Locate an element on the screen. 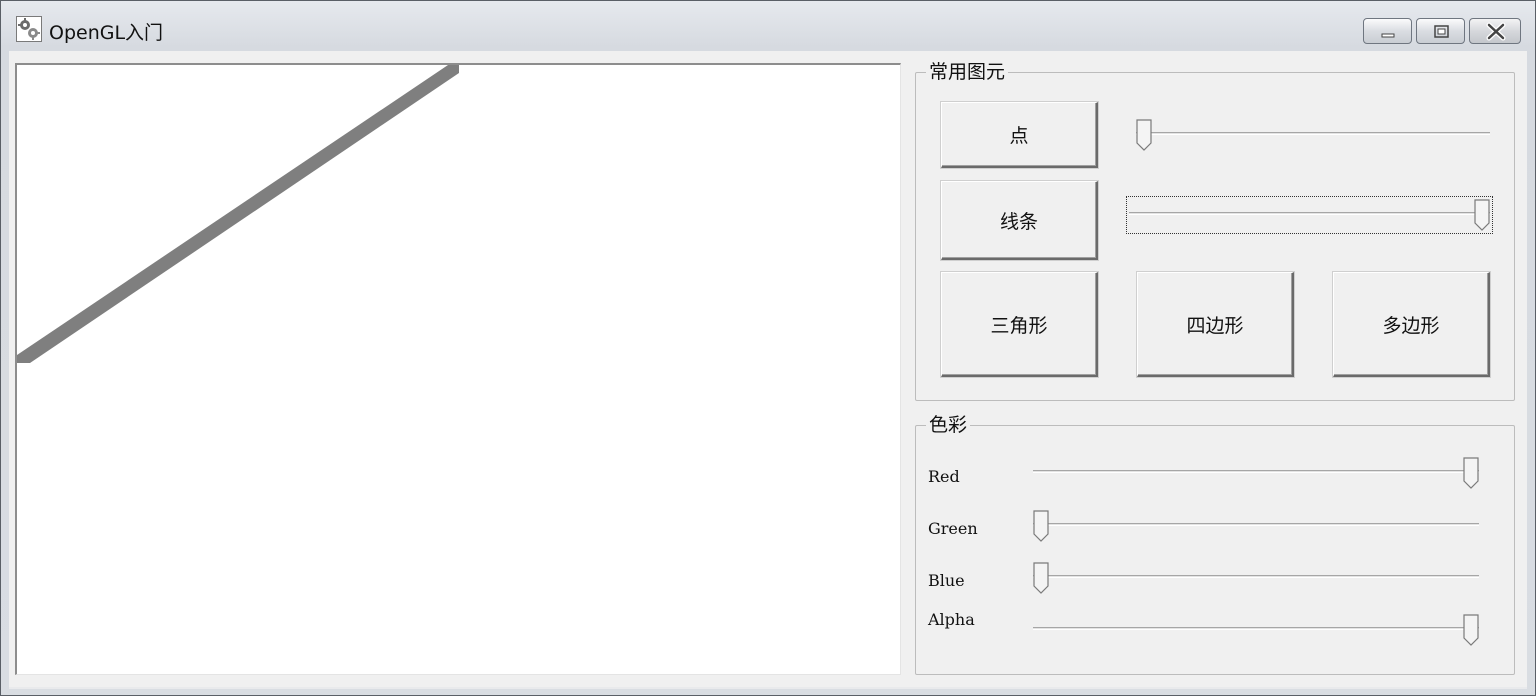 This screenshot has width=1536, height=696. window-bottom-edge is located at coordinates (768, 688).